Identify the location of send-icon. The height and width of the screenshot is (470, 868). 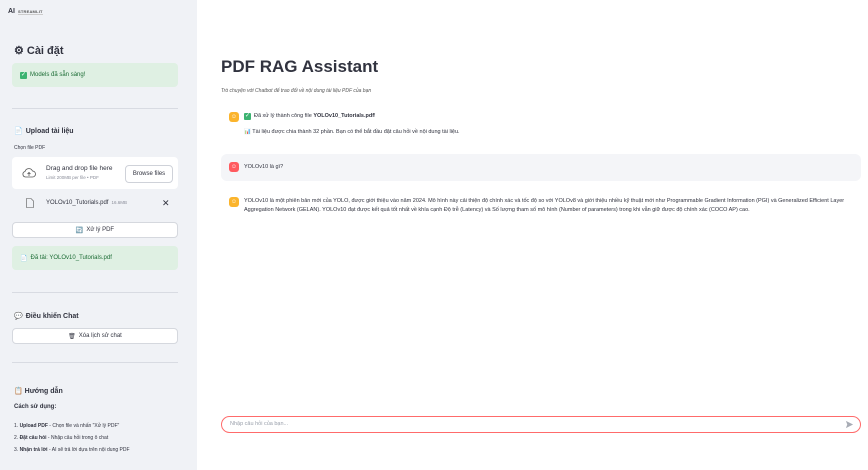
(849, 424).